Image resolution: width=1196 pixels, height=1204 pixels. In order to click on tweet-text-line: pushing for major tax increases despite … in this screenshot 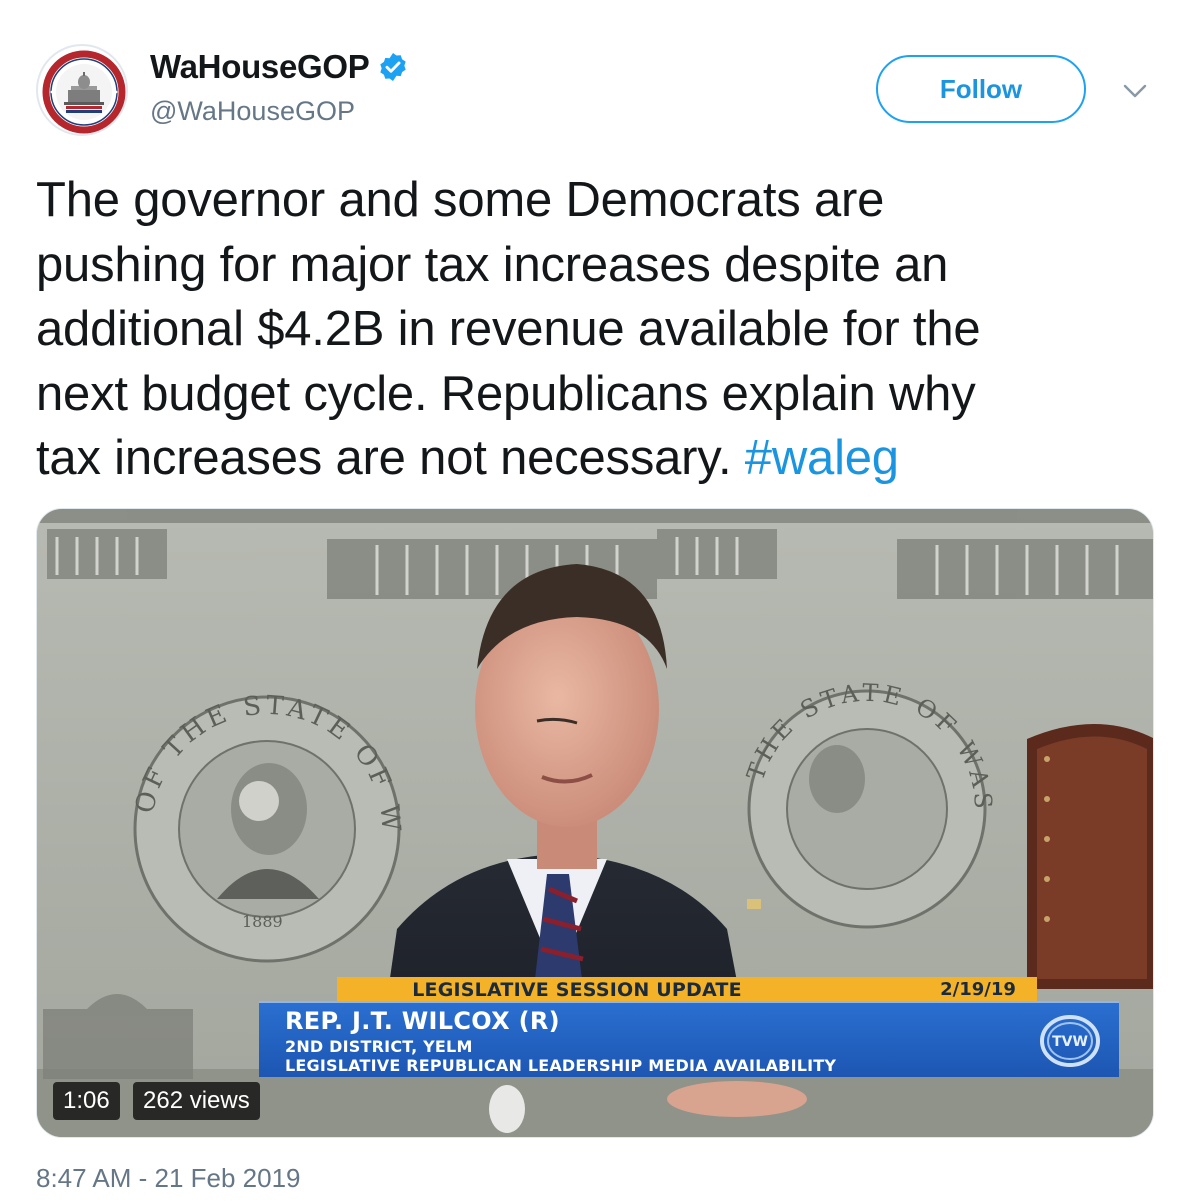, I will do `click(492, 264)`.